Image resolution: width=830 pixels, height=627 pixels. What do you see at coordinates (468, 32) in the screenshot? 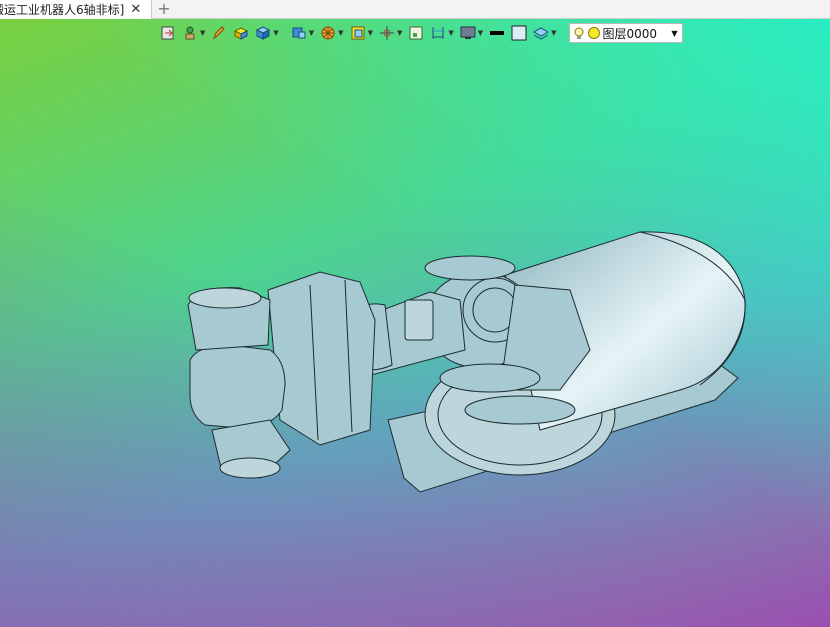
I see `display-icon` at bounding box center [468, 32].